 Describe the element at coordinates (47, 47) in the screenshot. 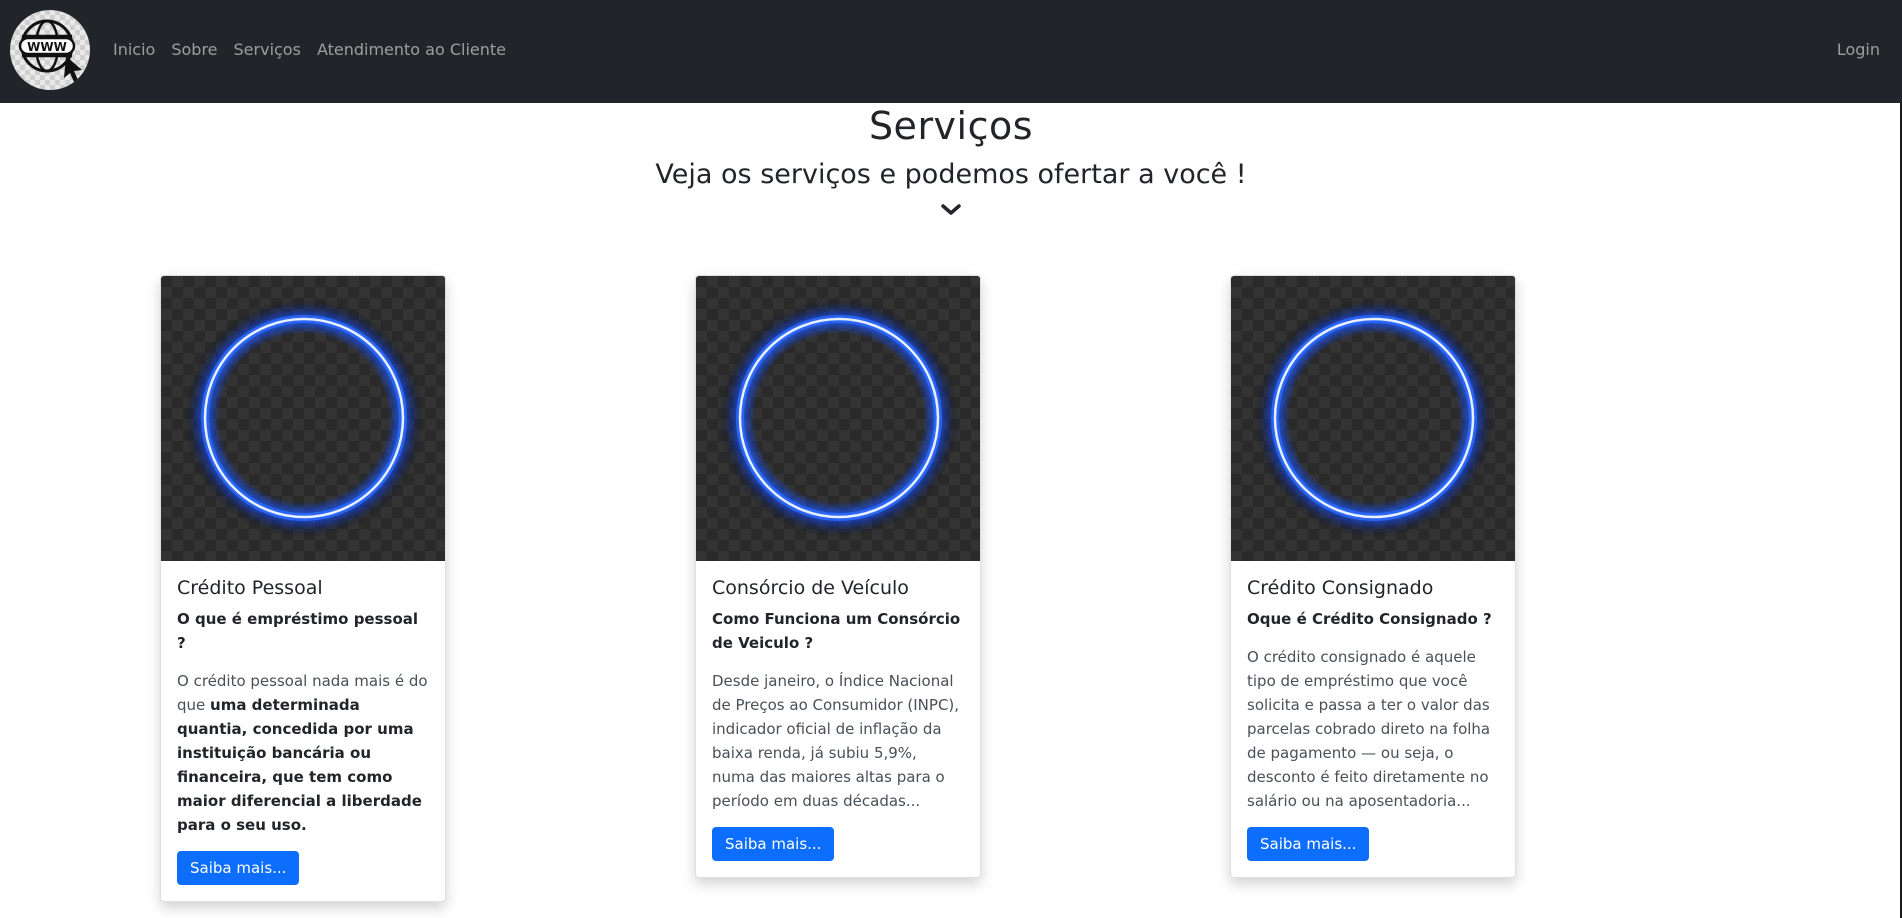

I see `svg-text: WWW` at that location.